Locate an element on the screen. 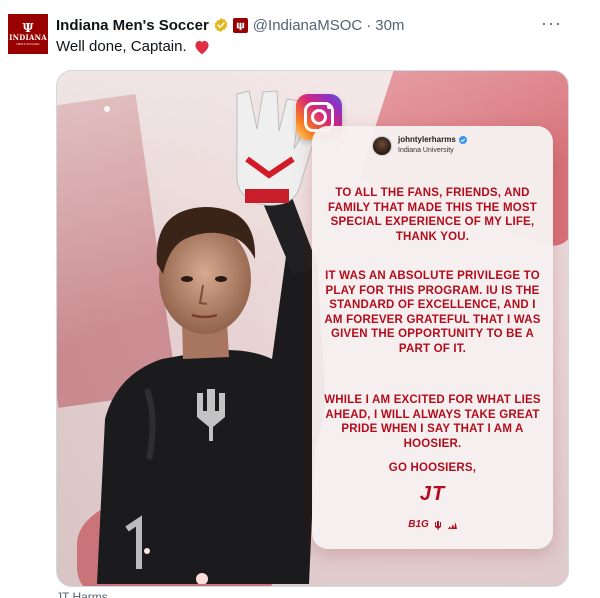  verified-badge-icon is located at coordinates (221, 25).